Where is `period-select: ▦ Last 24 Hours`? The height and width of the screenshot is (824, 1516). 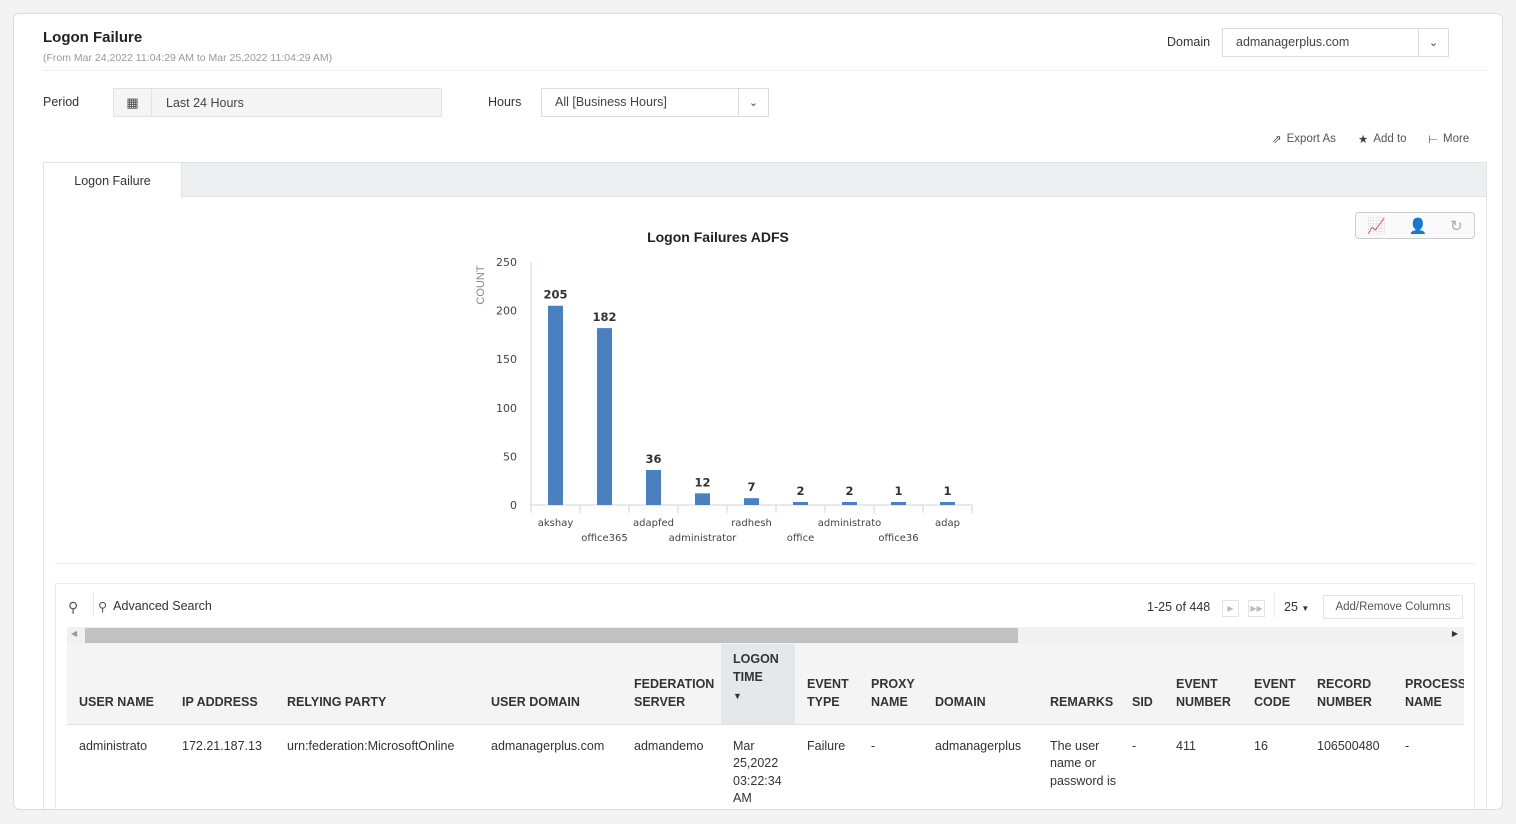
period-select: ▦ Last 24 Hours is located at coordinates (277, 102).